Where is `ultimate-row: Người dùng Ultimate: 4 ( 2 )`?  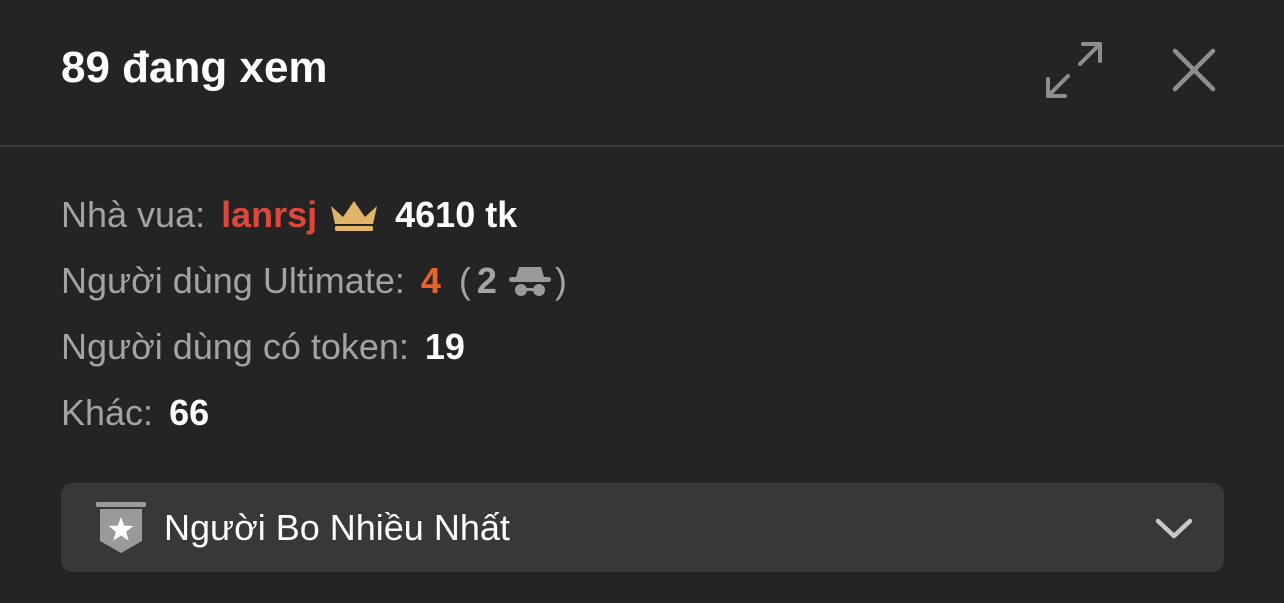
ultimate-row: Người dùng Ultimate: 4 ( 2 ) is located at coordinates (641, 281).